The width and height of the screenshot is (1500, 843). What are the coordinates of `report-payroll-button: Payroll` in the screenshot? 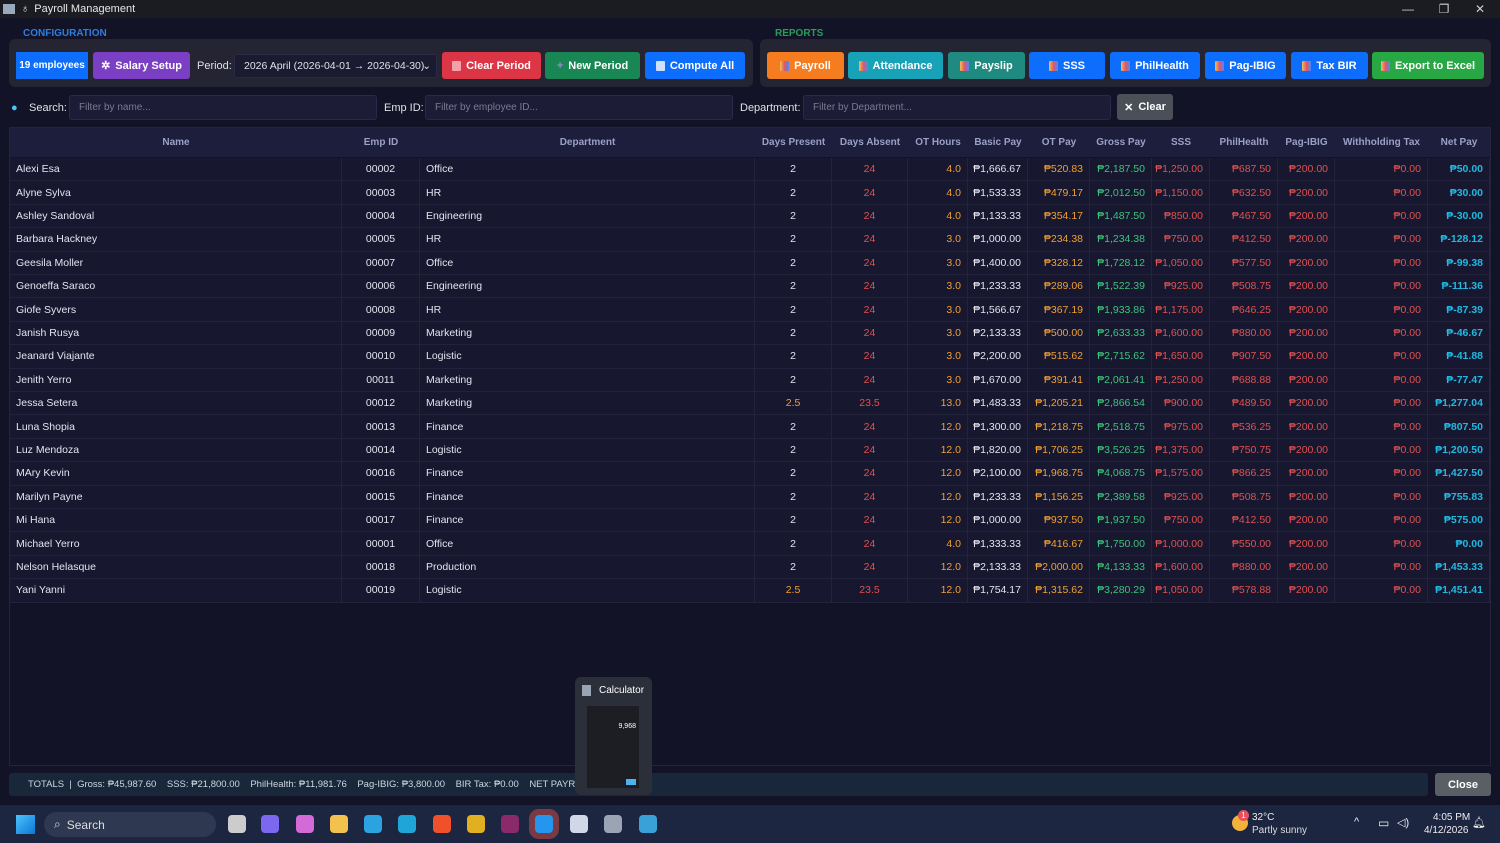 It's located at (805, 65).